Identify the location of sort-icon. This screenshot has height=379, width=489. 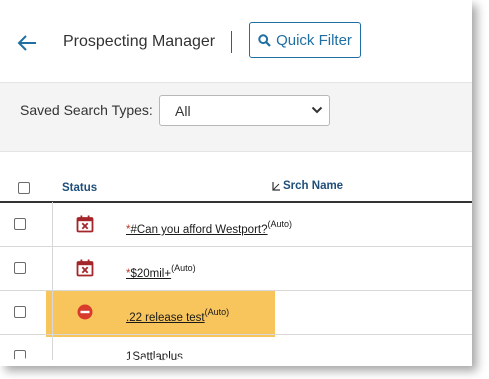
(276, 186).